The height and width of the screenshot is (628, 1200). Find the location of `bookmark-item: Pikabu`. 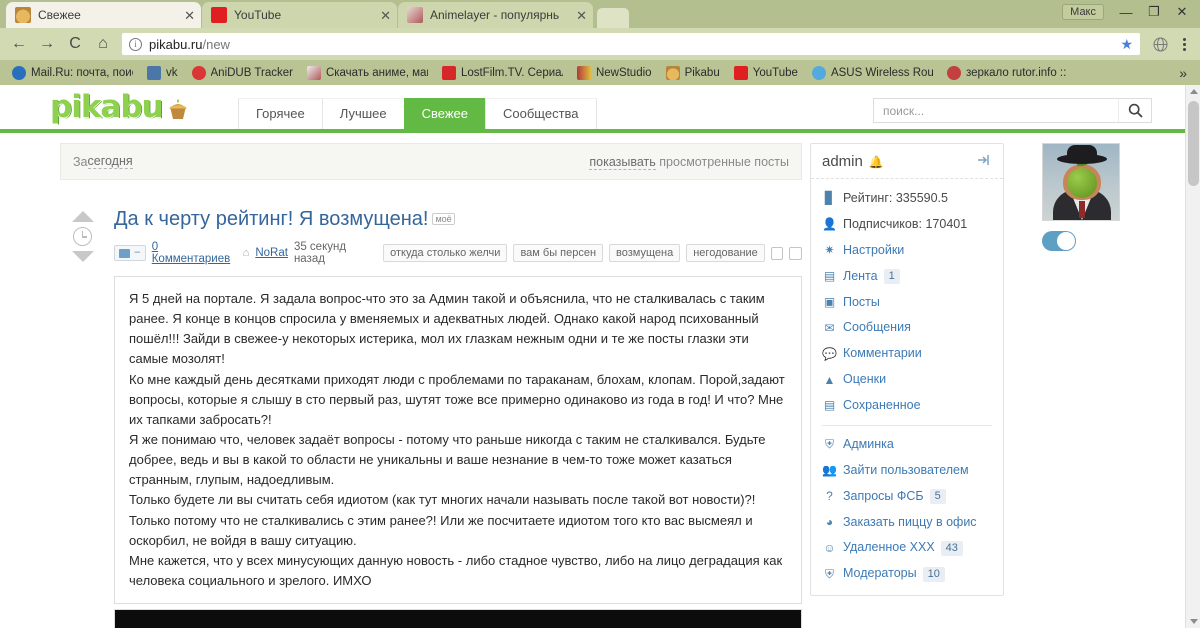

bookmark-item: Pikabu is located at coordinates (693, 72).